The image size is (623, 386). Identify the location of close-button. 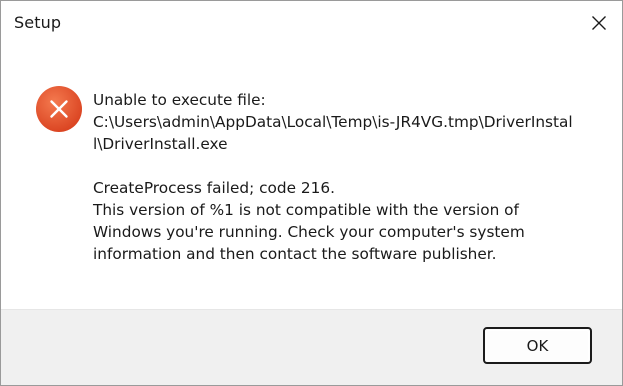
(599, 23).